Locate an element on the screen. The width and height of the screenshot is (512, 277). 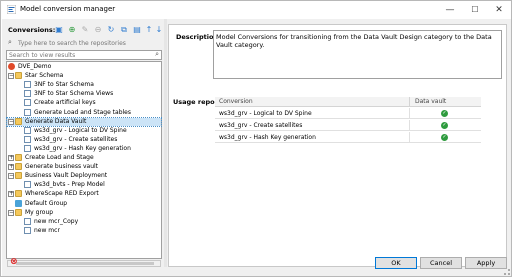
column-header-conversion: Conversion is located at coordinates (236, 101).